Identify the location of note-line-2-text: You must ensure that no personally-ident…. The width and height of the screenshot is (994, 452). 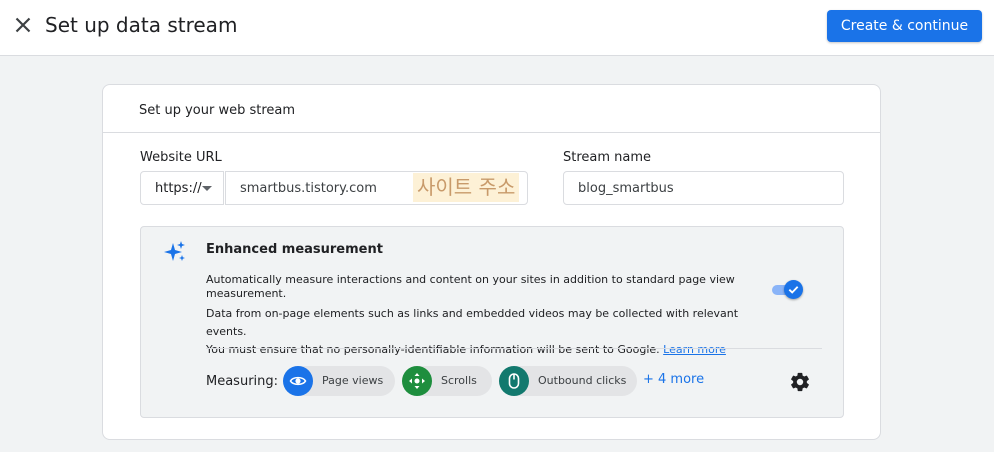
(433, 349).